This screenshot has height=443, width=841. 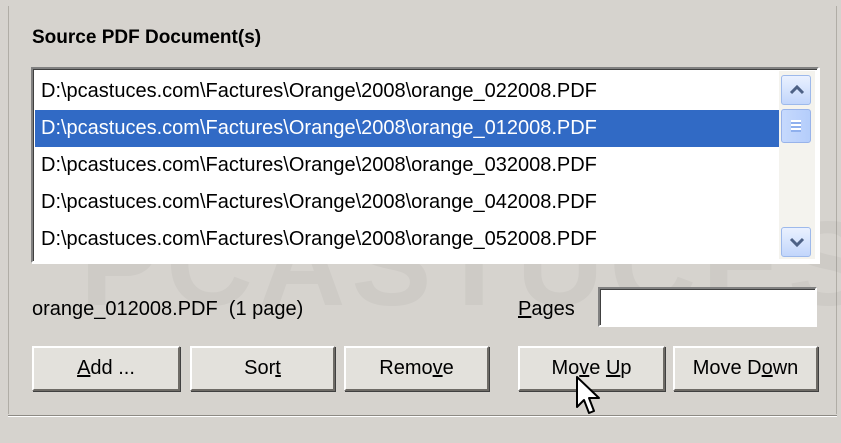 I want to click on mouse-pointer-icon, so click(x=588, y=395).